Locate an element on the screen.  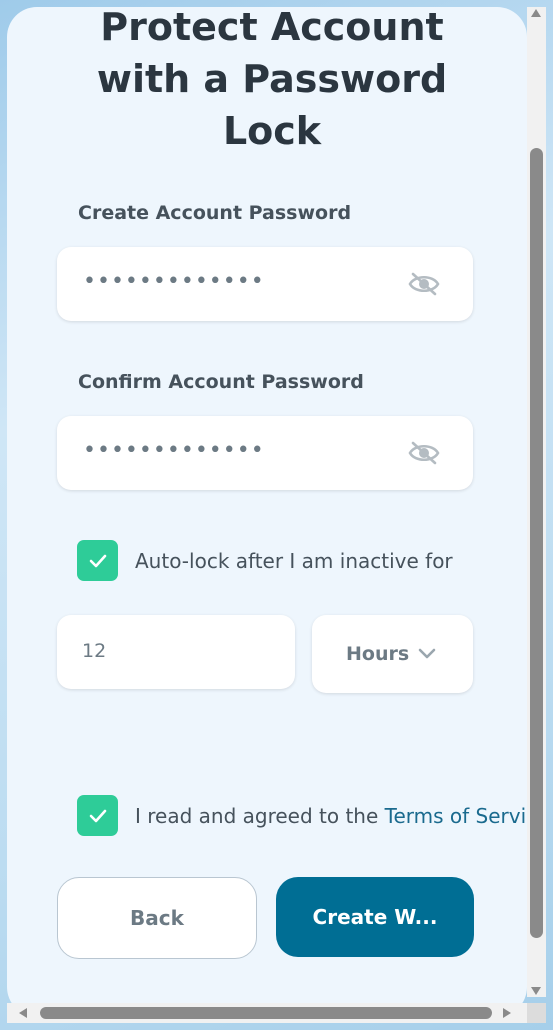
scroll-right-icon is located at coordinates (507, 1013).